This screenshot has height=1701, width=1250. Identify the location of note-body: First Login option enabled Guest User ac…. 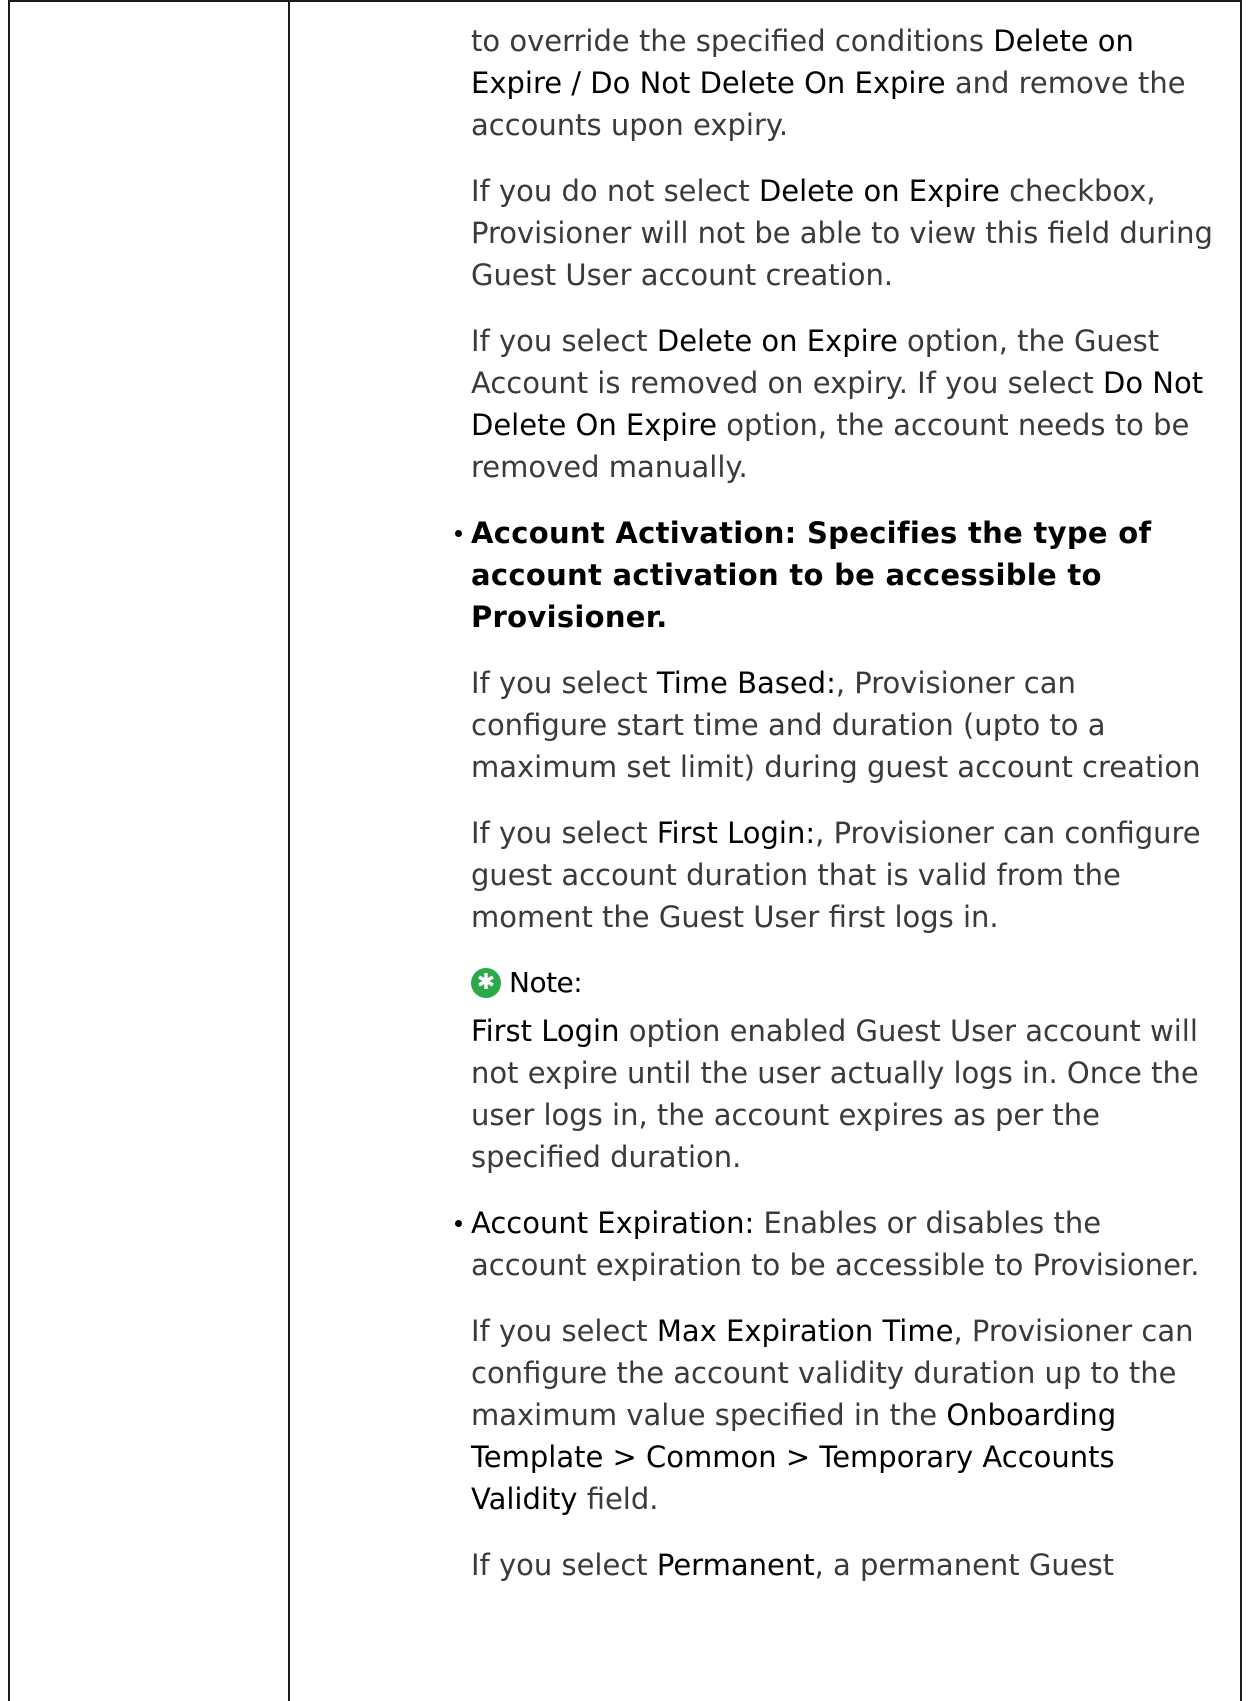
(835, 1094).